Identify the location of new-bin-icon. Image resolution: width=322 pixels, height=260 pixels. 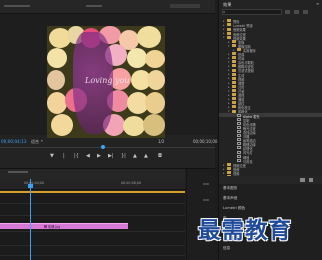
(302, 180).